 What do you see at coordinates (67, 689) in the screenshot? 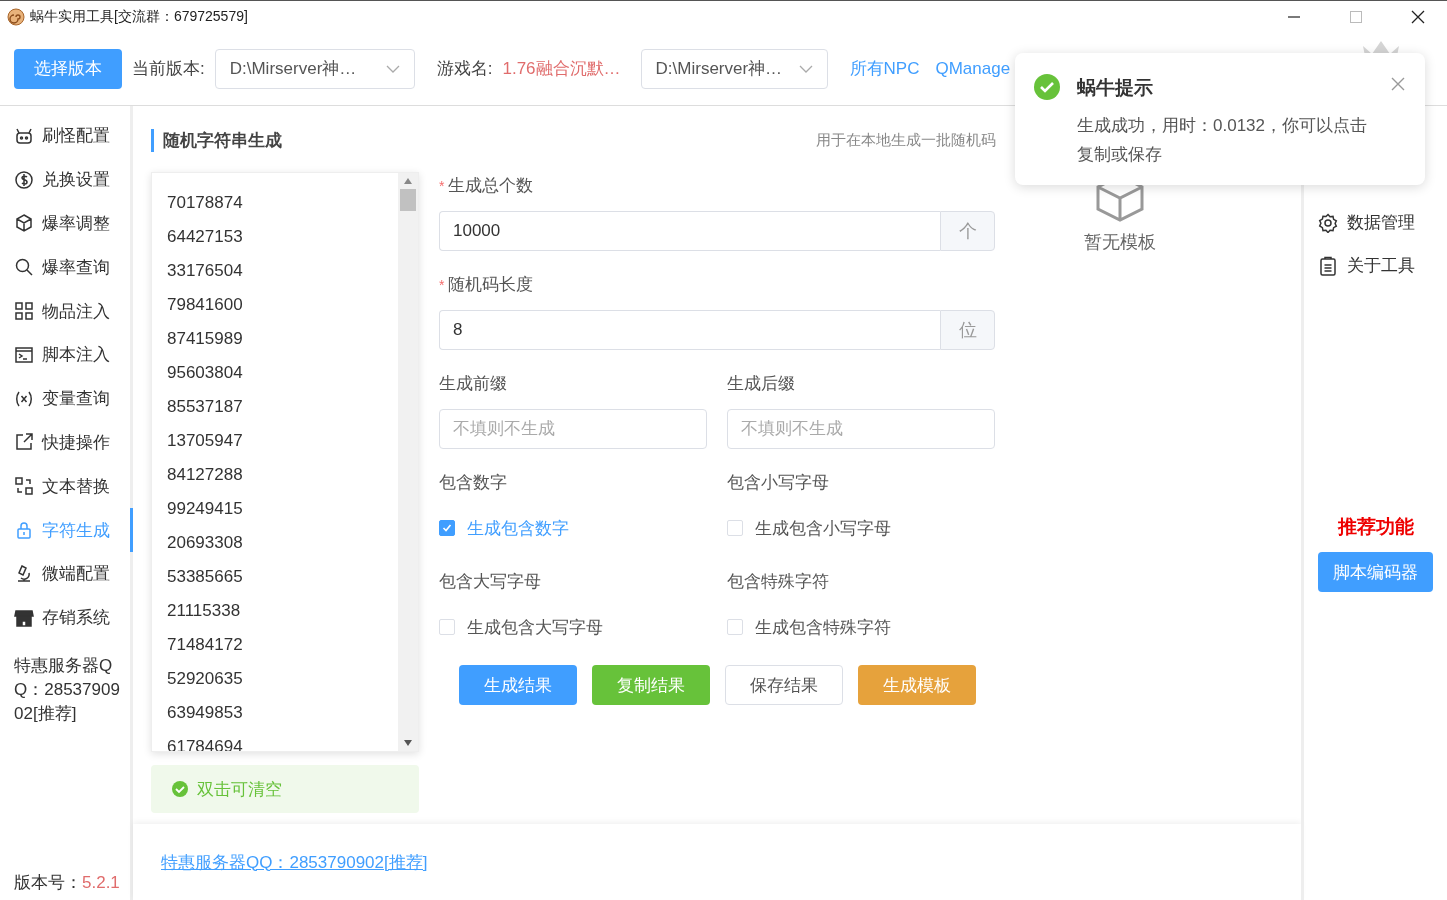
I see `promo-text: 特惠服务器QQ：2853790902[推荐]` at bounding box center [67, 689].